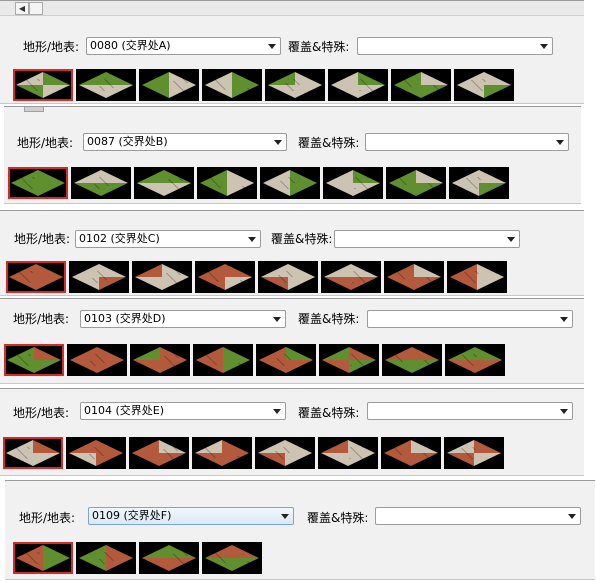  I want to click on terrain-select: 0102 (交界处C), so click(168, 239).